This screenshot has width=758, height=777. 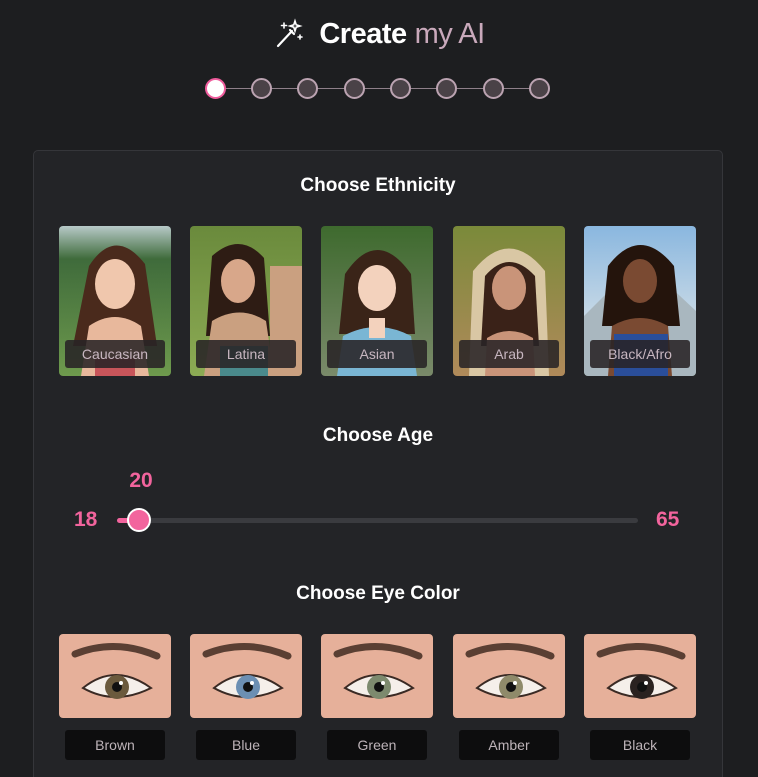 What do you see at coordinates (246, 354) in the screenshot?
I see `ethnicity-label: Latina` at bounding box center [246, 354].